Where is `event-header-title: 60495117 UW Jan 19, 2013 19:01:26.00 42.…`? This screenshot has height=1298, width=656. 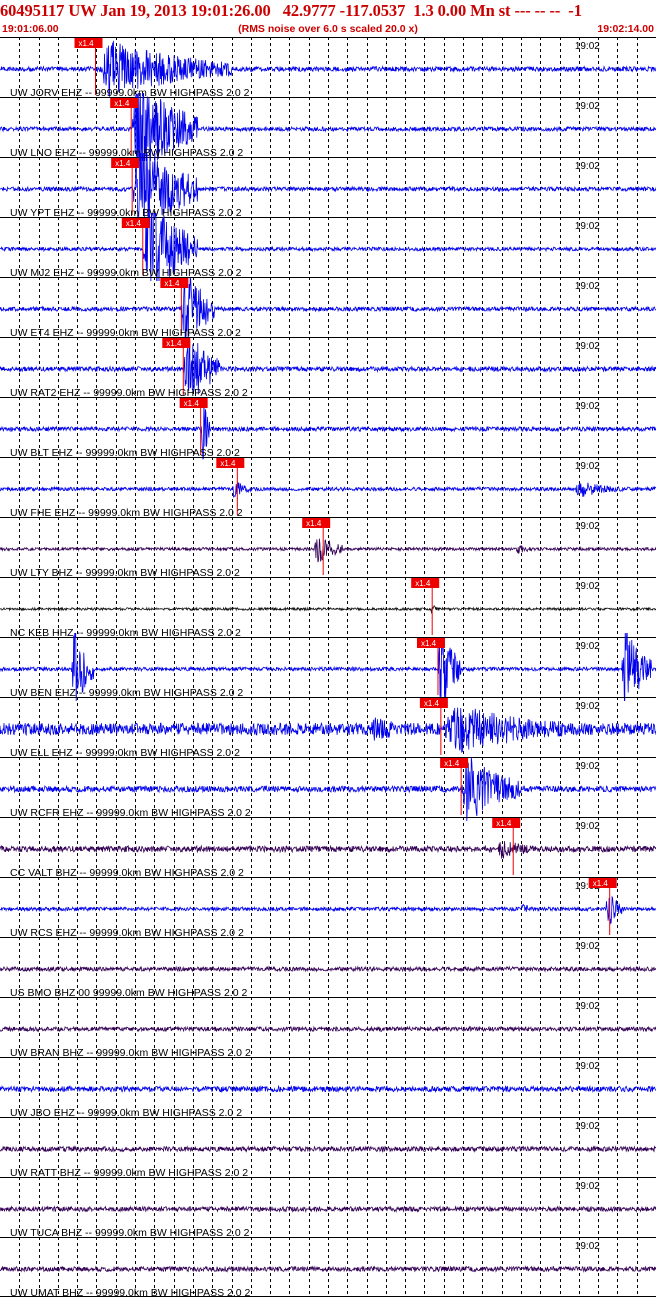
event-header-title: 60495117 UW Jan 19, 2013 19:01:26.00 42.… is located at coordinates (291, 10).